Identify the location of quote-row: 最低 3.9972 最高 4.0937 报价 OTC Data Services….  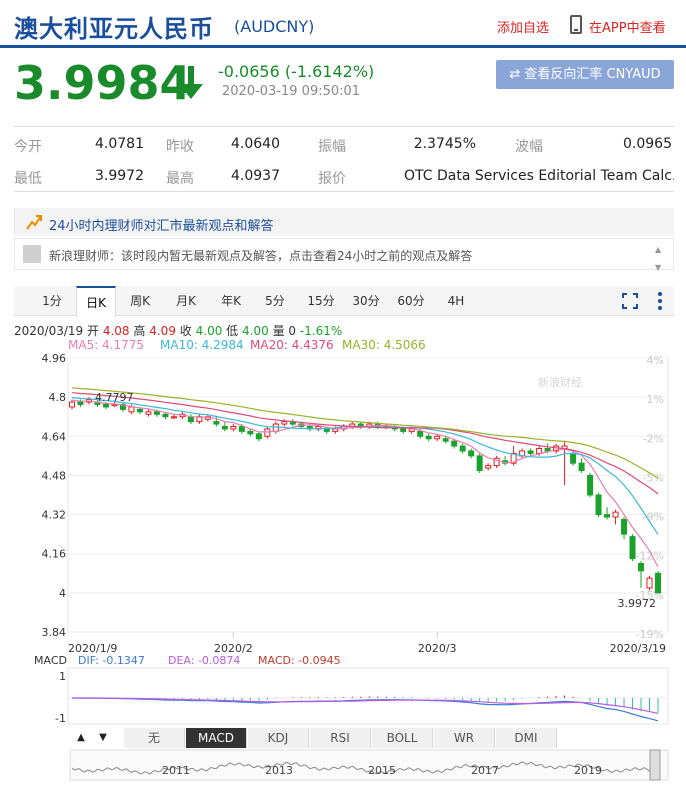
(344, 177).